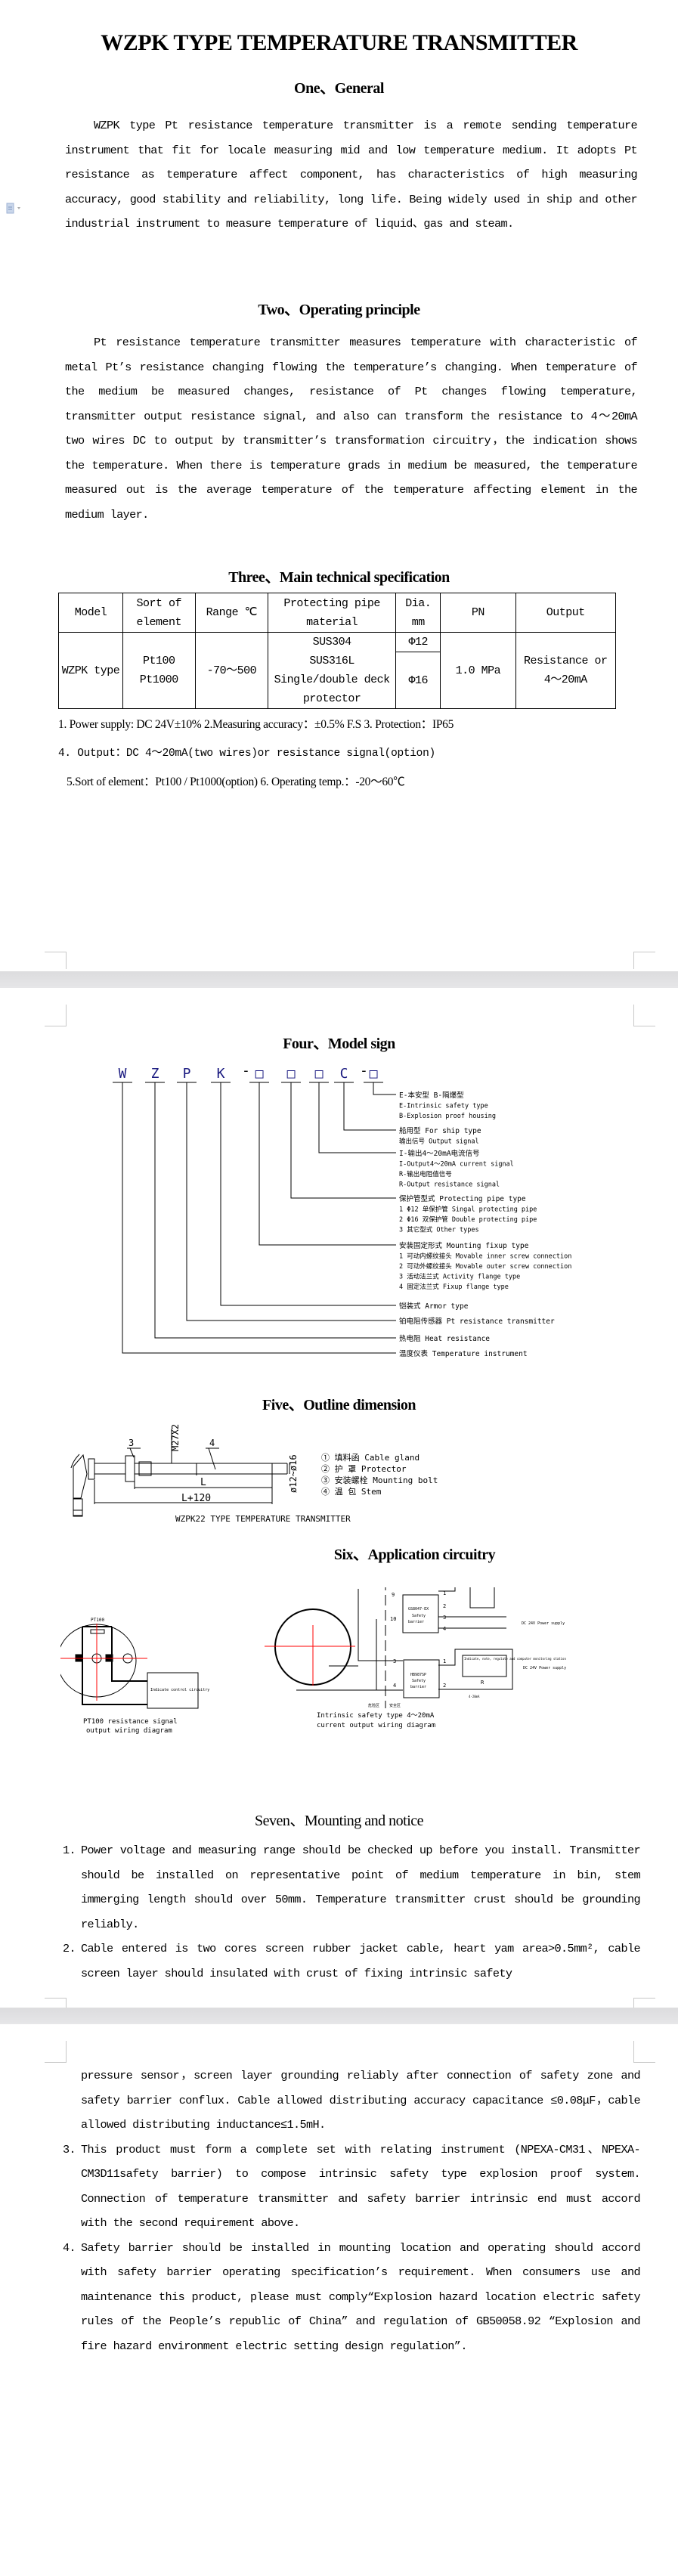 This screenshot has width=678, height=2576. Describe the element at coordinates (434, 1306) in the screenshot. I see `legend-line: 铠装式 Armor type` at that location.